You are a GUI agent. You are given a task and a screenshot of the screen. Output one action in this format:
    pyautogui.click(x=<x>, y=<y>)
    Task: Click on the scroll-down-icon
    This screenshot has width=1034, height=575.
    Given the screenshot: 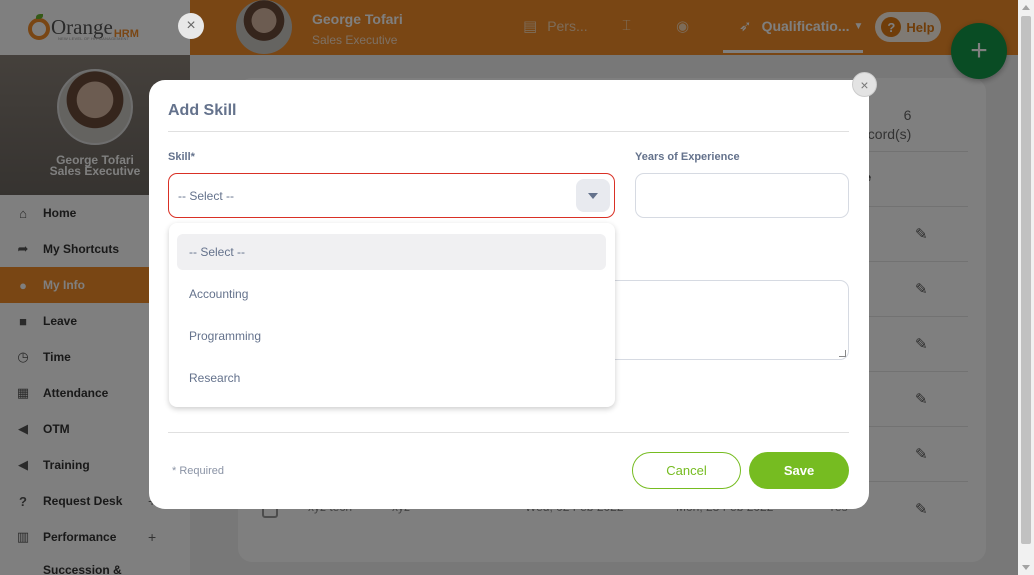 What is the action you would take?
    pyautogui.click(x=1026, y=567)
    